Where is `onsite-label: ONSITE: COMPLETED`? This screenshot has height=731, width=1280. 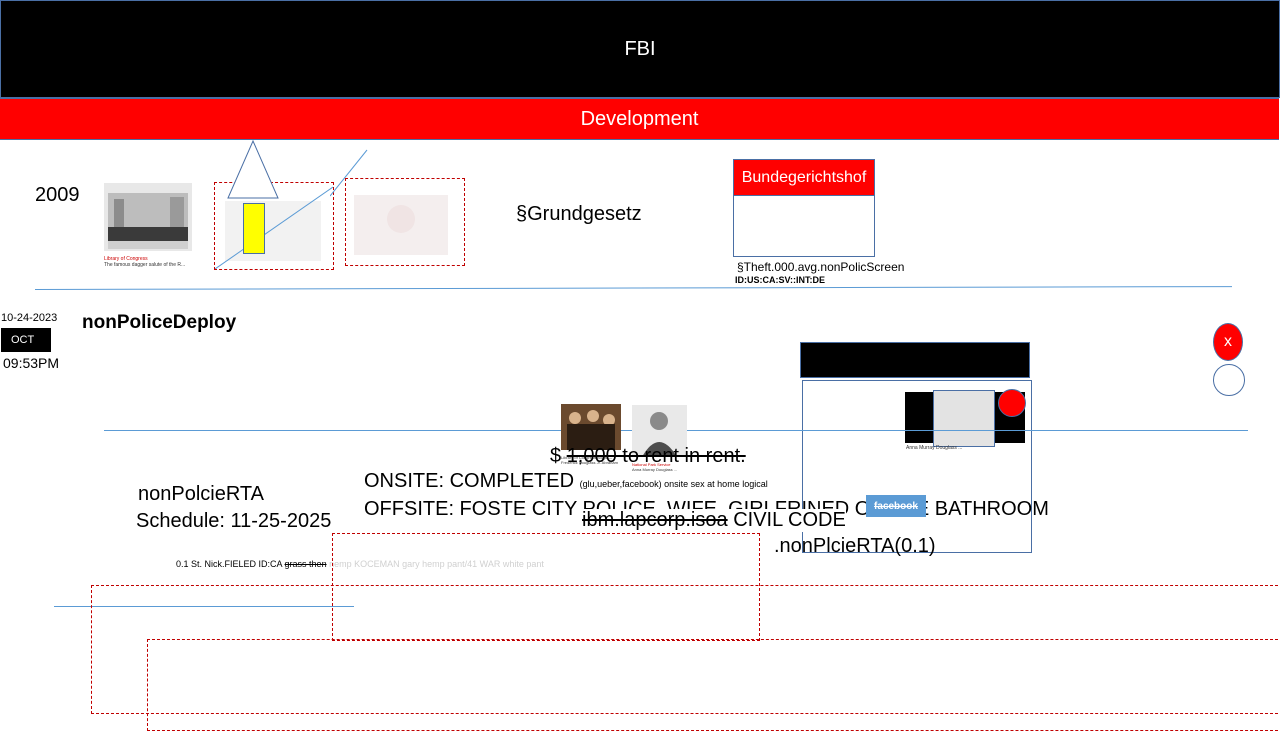 onsite-label: ONSITE: COMPLETED is located at coordinates (469, 481).